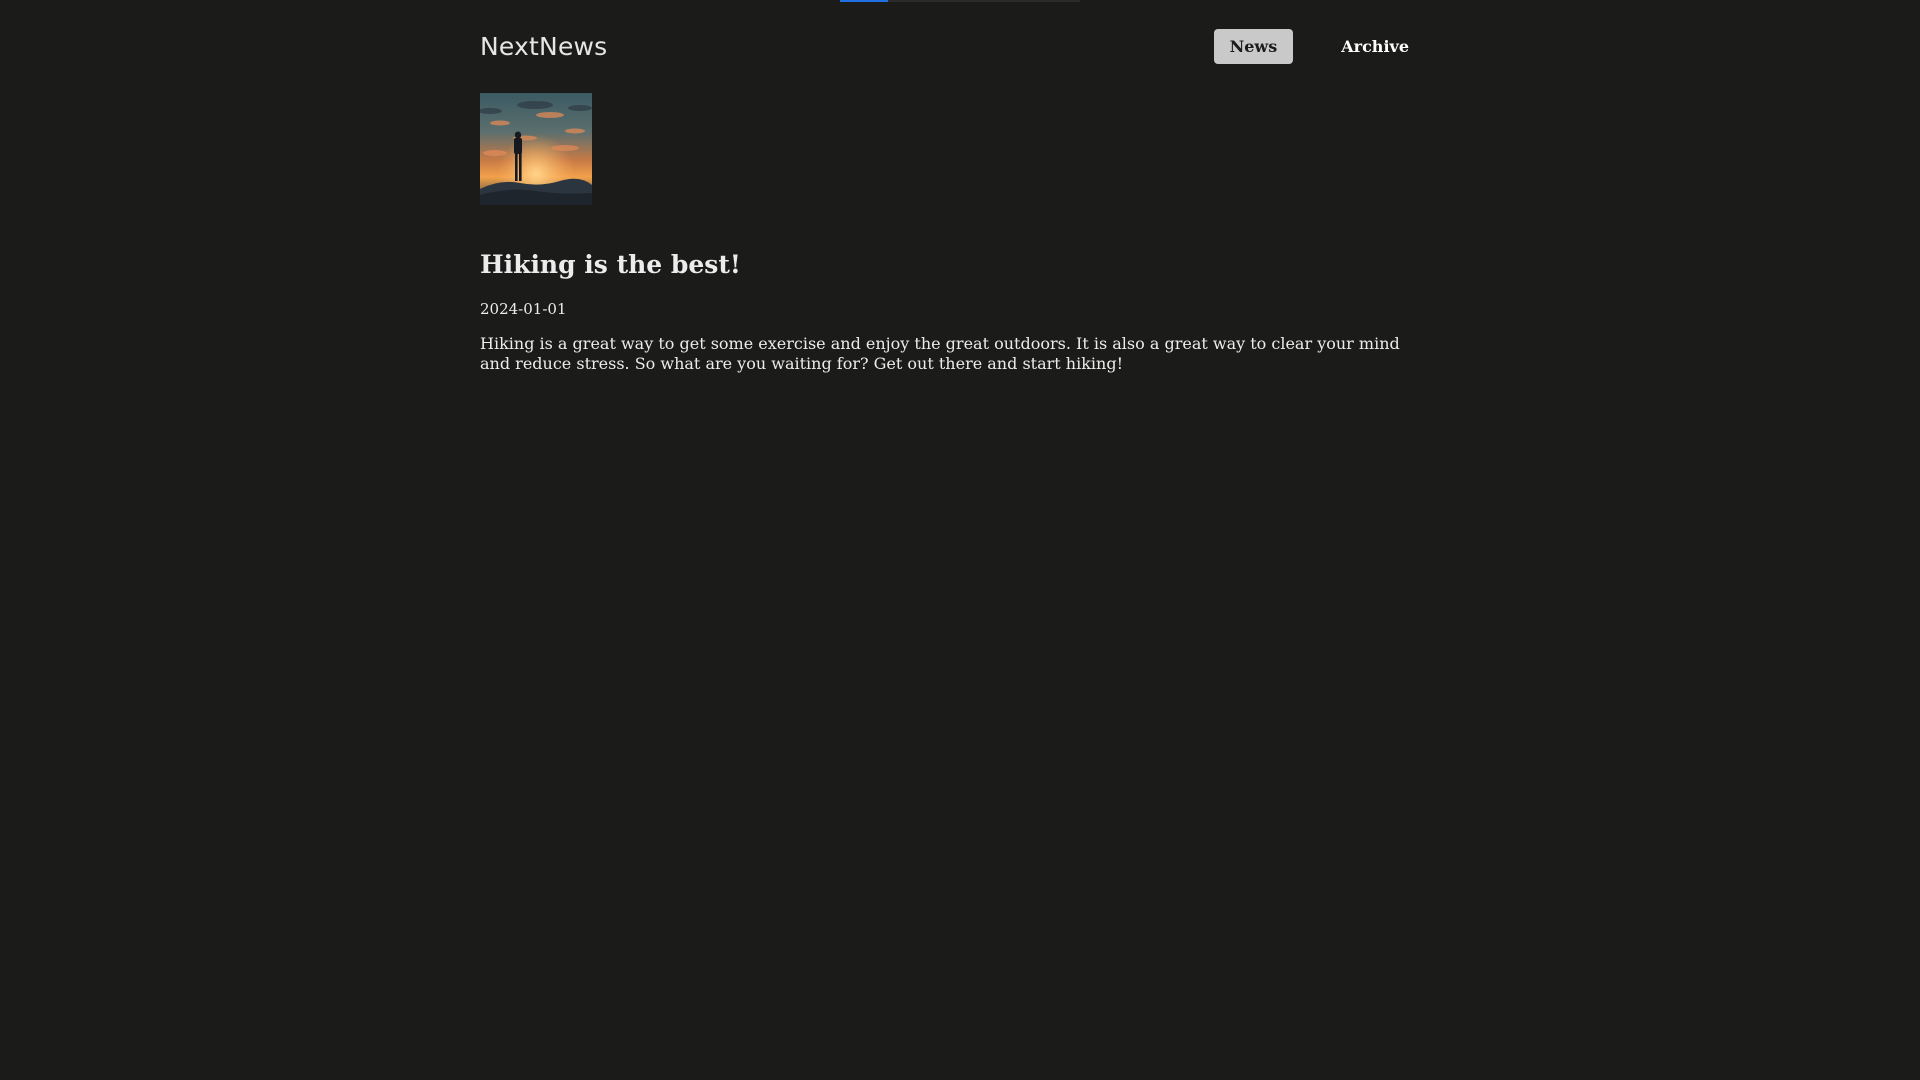  Describe the element at coordinates (610, 264) in the screenshot. I see `article-title: Hiking is the best!` at that location.